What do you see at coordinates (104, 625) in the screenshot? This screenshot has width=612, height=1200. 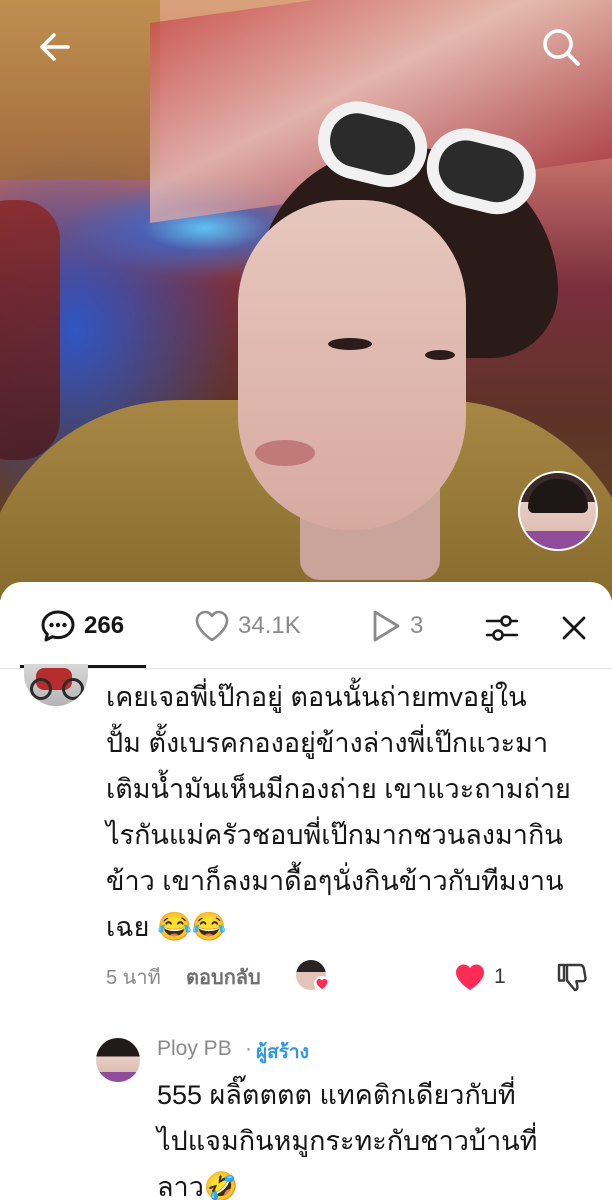 I see `comments-count: 266` at bounding box center [104, 625].